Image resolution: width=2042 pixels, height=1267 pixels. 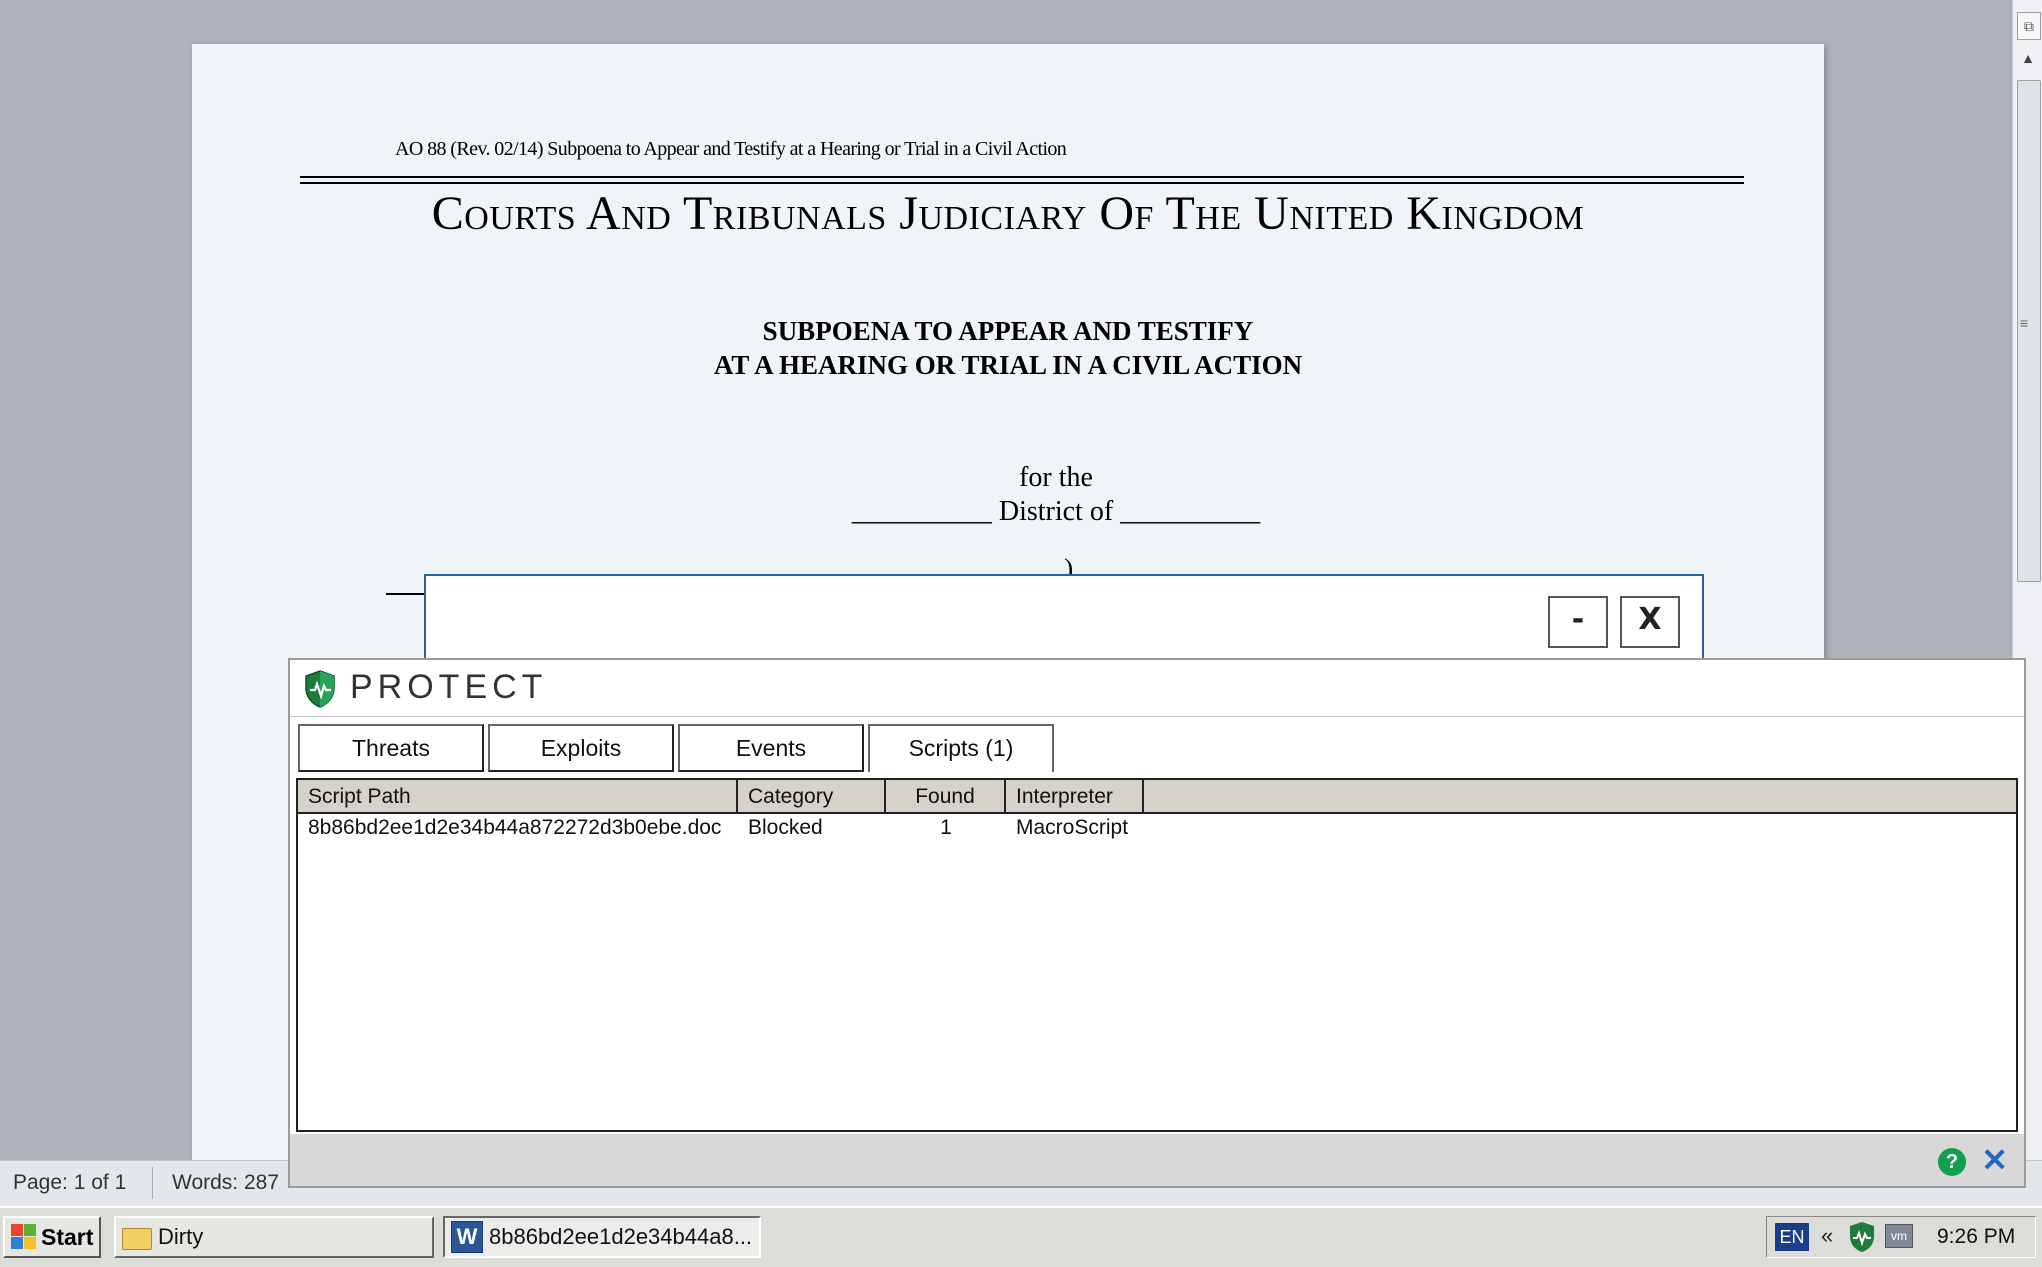 What do you see at coordinates (1862, 1237) in the screenshot?
I see `protect-tray-icon` at bounding box center [1862, 1237].